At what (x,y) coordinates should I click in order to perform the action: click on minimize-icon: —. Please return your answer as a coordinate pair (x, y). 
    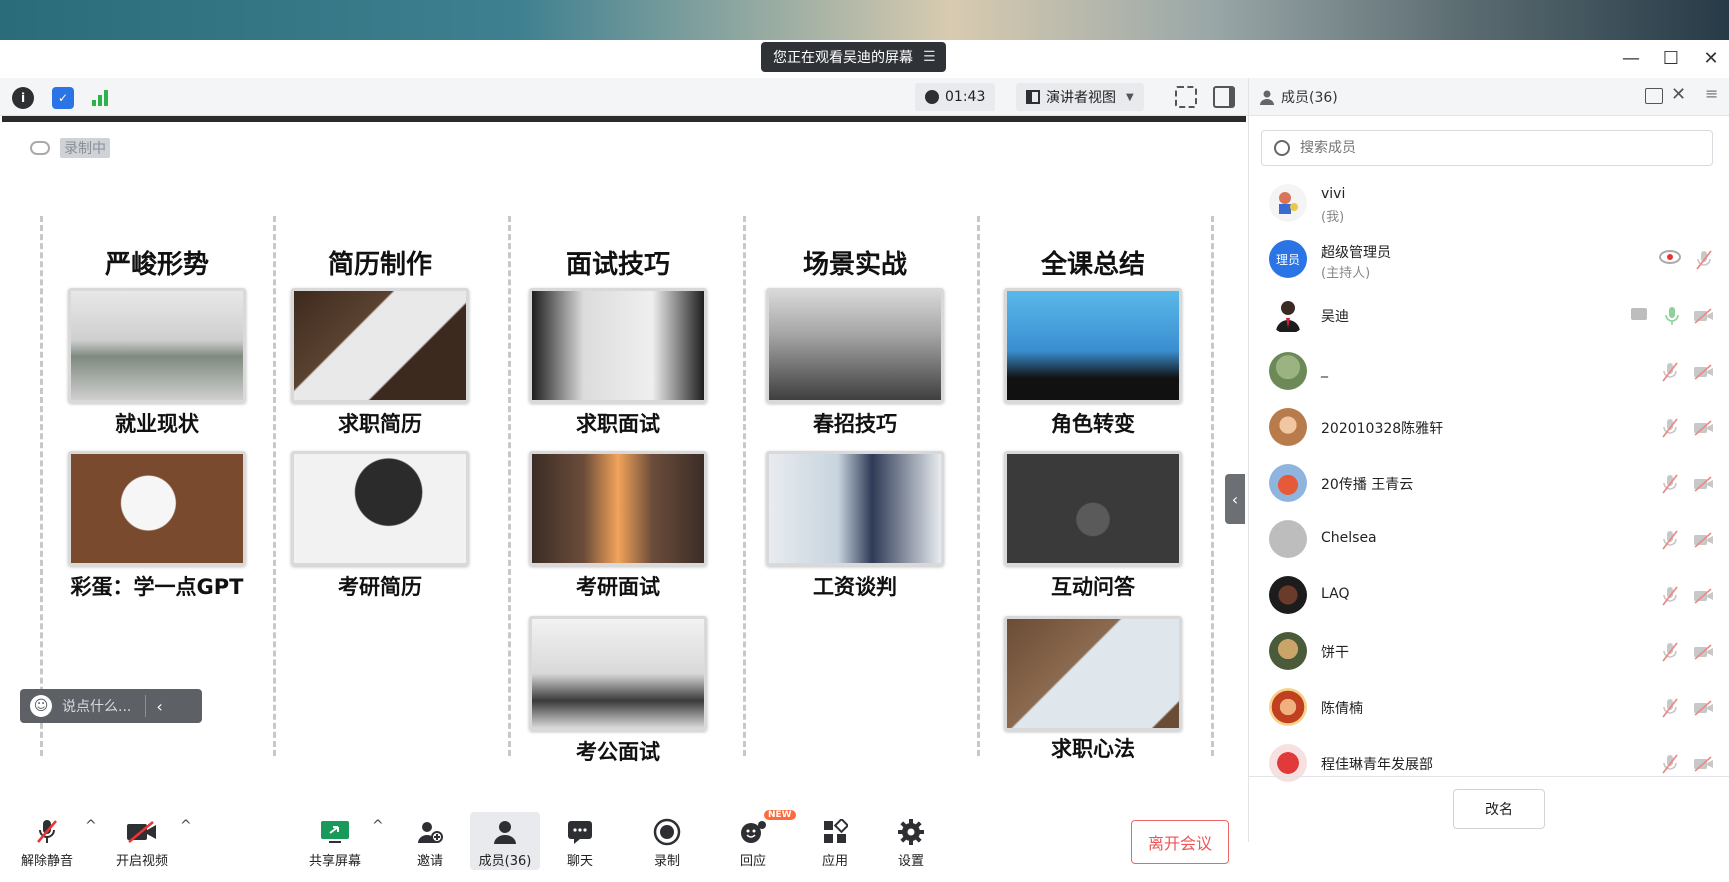
    Looking at the image, I should click on (1631, 59).